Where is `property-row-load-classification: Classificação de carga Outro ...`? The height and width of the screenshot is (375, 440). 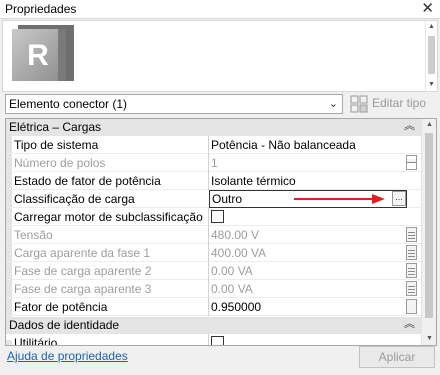 property-row-load-classification: Classificação de carga Outro ... is located at coordinates (213, 199).